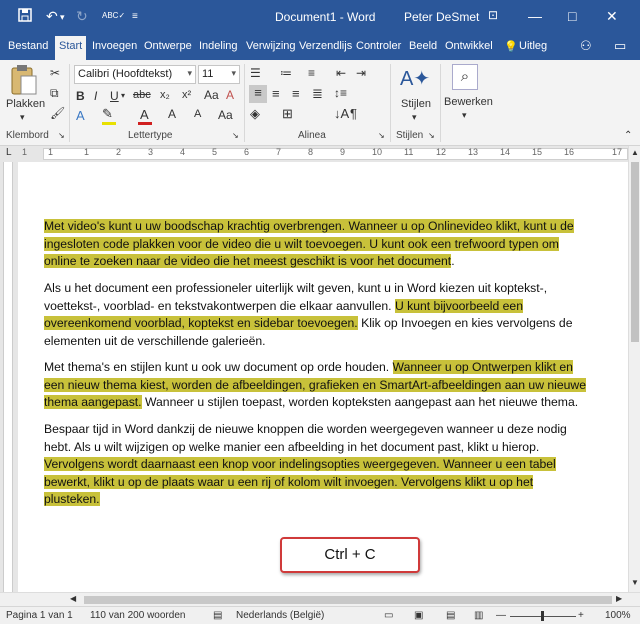 This screenshot has height=624, width=640. I want to click on shading-icon: ◈, so click(255, 114).